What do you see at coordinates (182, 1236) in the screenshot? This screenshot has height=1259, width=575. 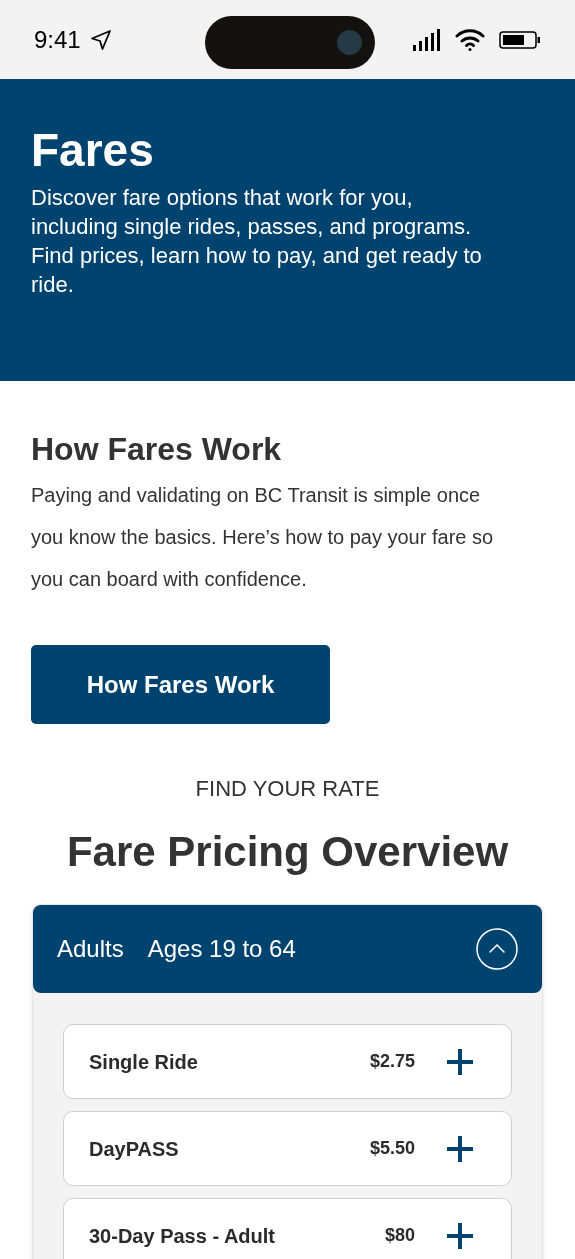 I see `fare-name: 30-Day Pass - Adult` at bounding box center [182, 1236].